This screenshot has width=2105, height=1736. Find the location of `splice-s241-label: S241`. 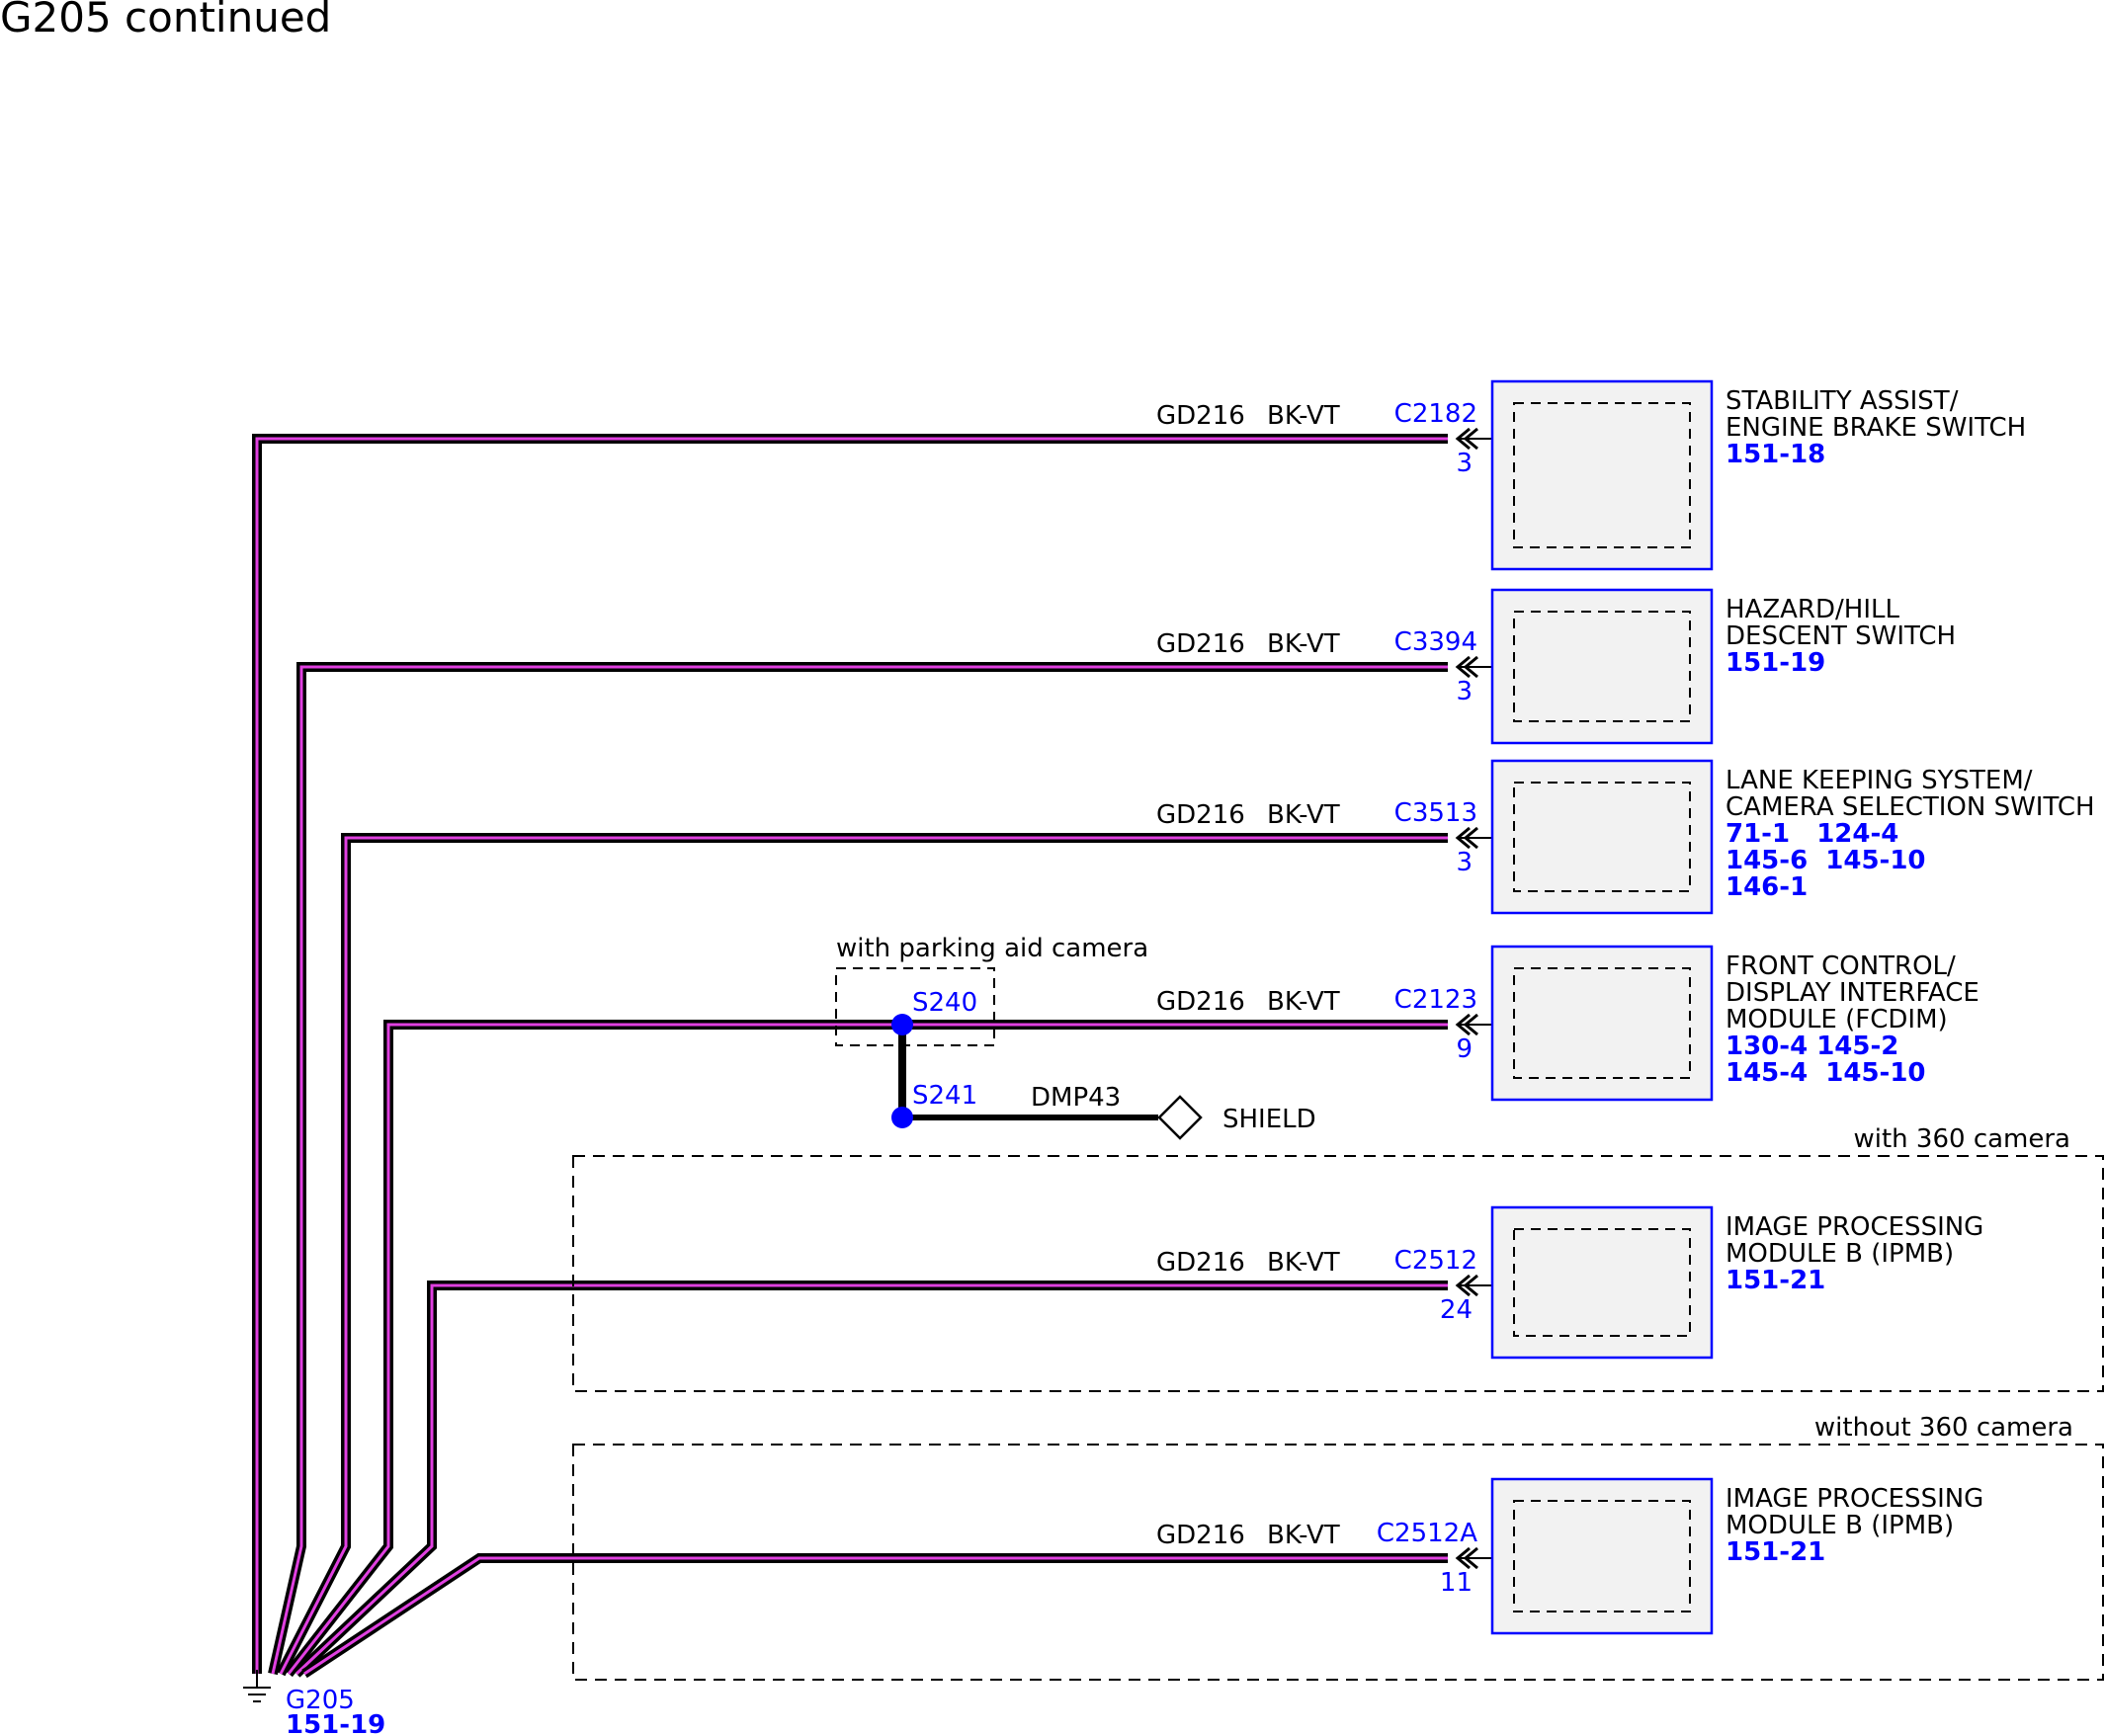

splice-s241-label: S241 is located at coordinates (944, 1096).